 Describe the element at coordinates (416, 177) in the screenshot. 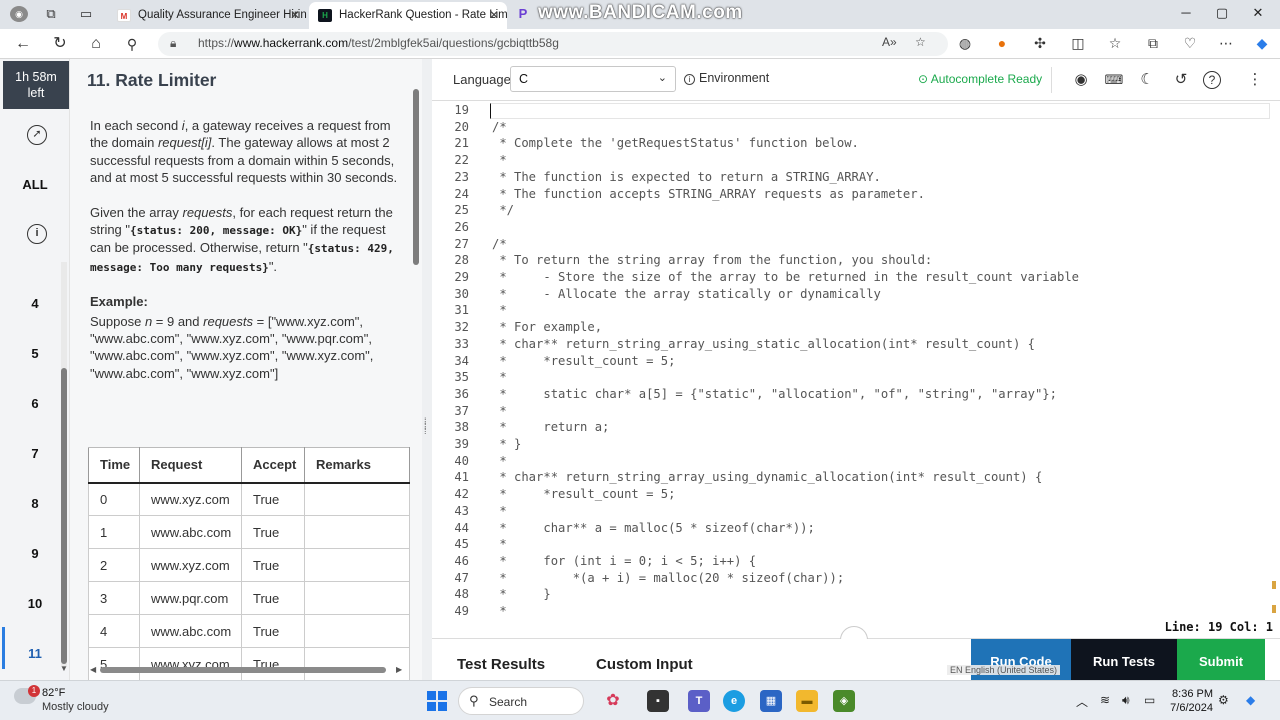

I see `problem-scroll-thumb` at that location.